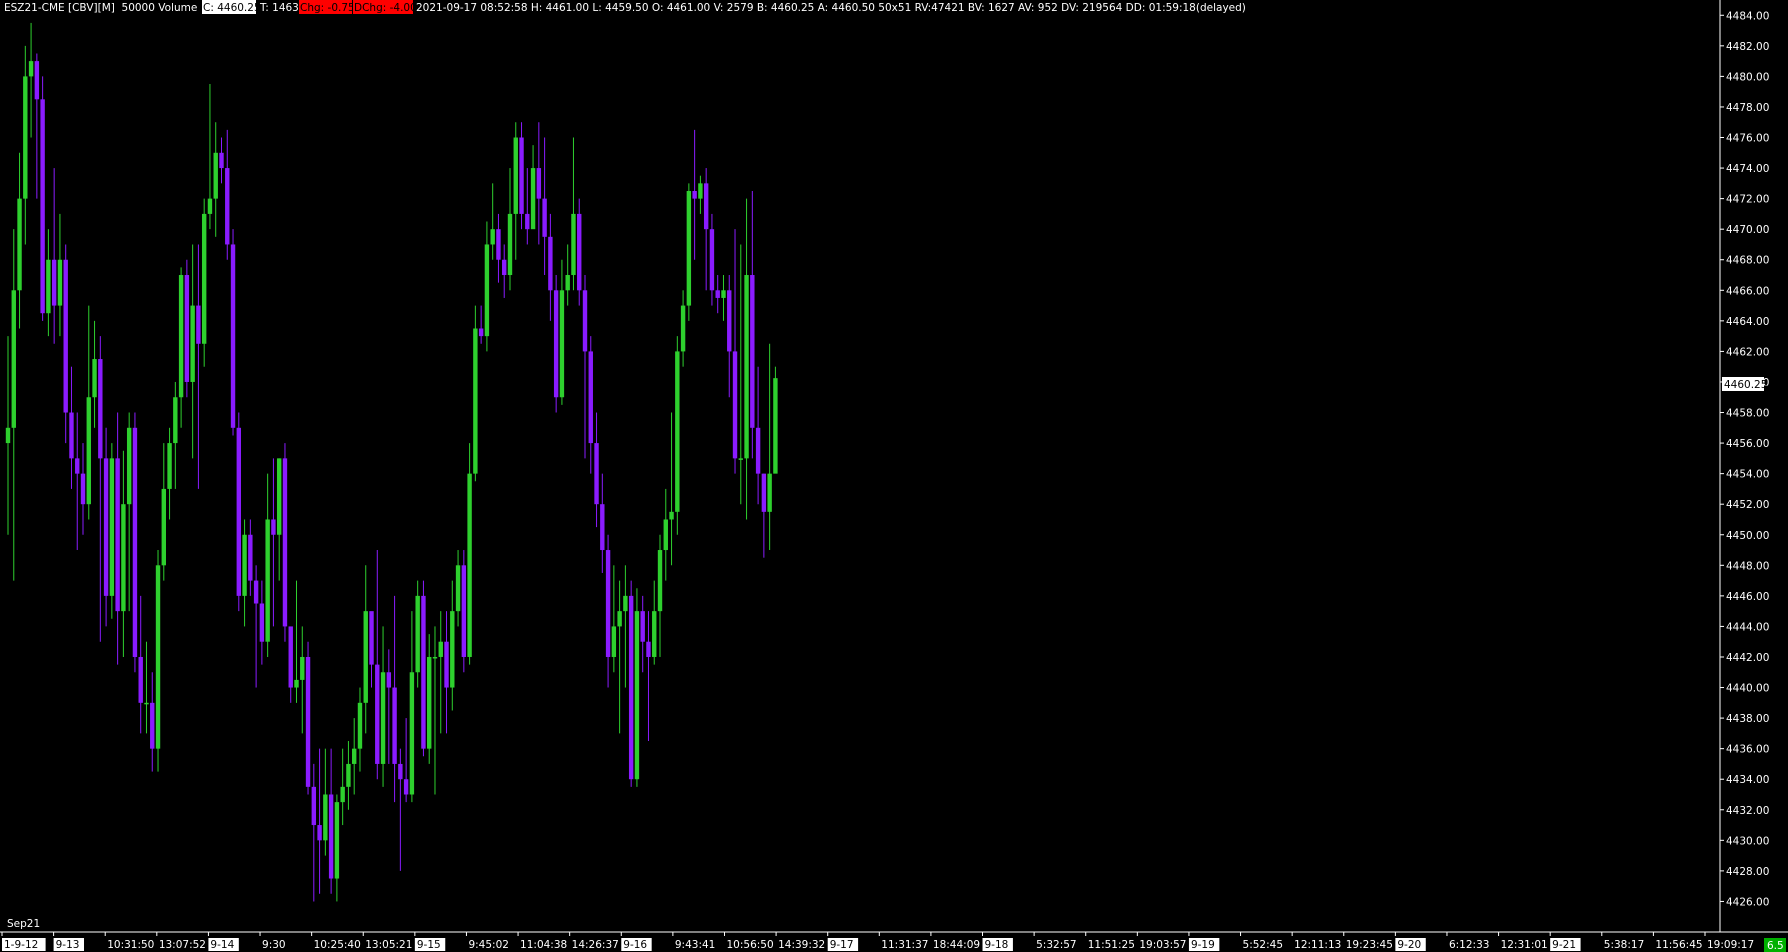  I want to click on time-label: 9:43:41, so click(695, 945).